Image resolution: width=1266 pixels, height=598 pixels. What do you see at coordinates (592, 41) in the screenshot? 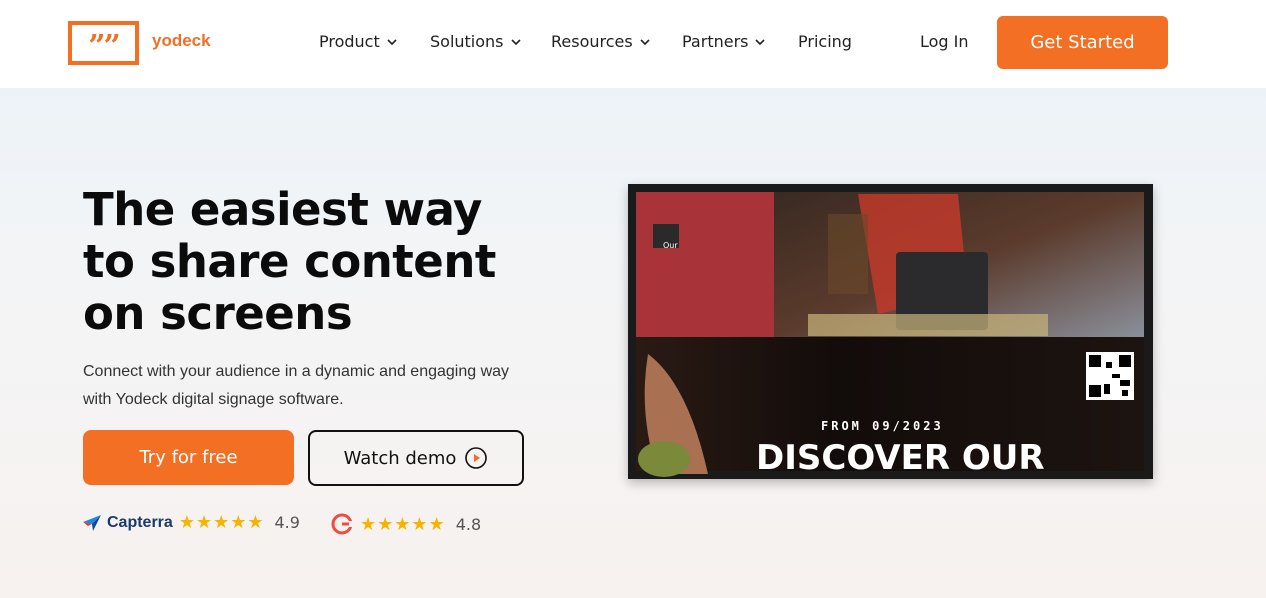
I see `nav-label: Resources` at bounding box center [592, 41].